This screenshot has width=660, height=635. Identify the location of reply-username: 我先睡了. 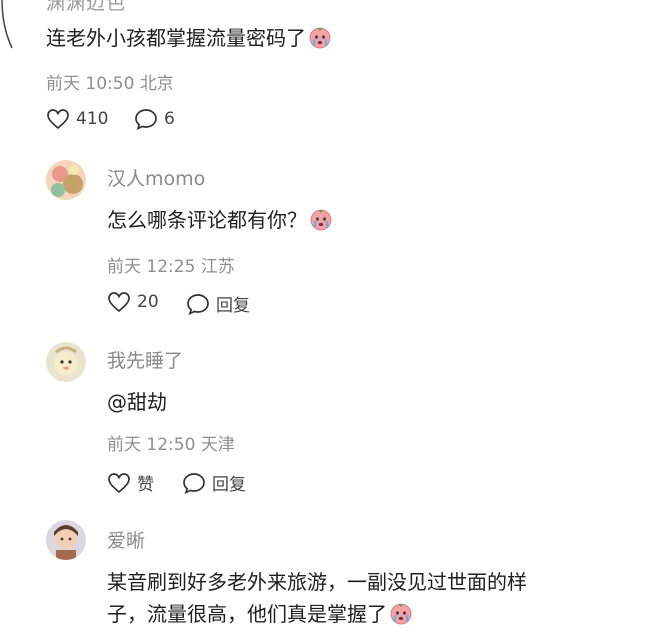
(145, 359).